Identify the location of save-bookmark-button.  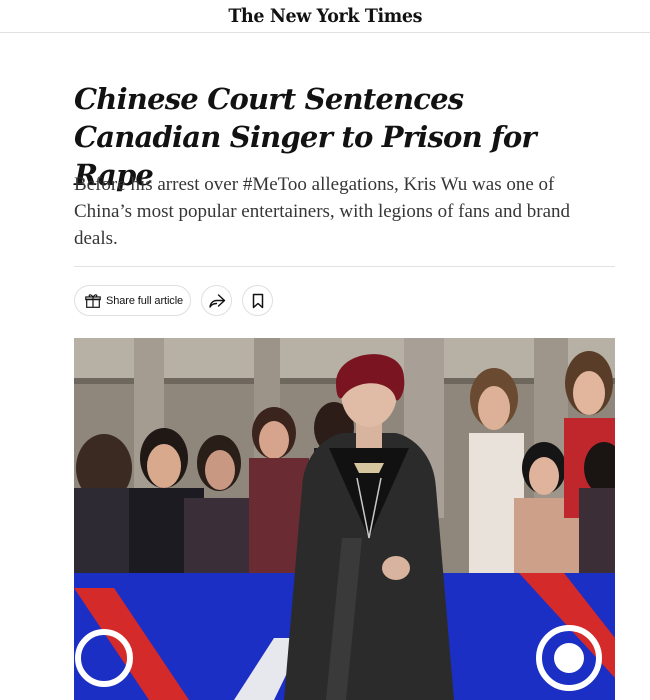
(257, 300).